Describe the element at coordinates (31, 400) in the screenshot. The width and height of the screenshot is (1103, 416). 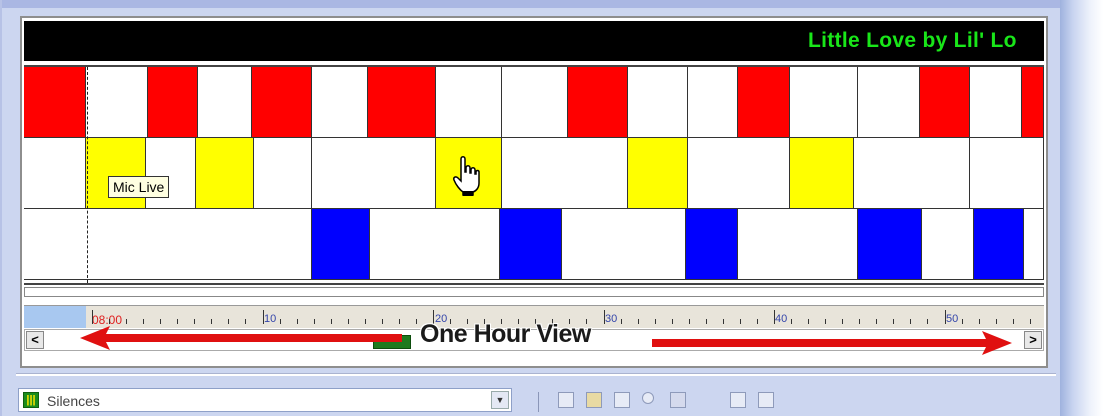
I see `waveform-icon: |||` at that location.